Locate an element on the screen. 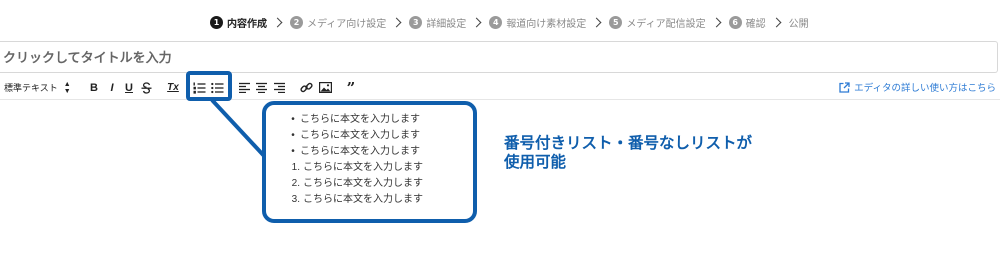 Image resolution: width=1000 pixels, height=277 pixels. step-number: 6 is located at coordinates (735, 22).